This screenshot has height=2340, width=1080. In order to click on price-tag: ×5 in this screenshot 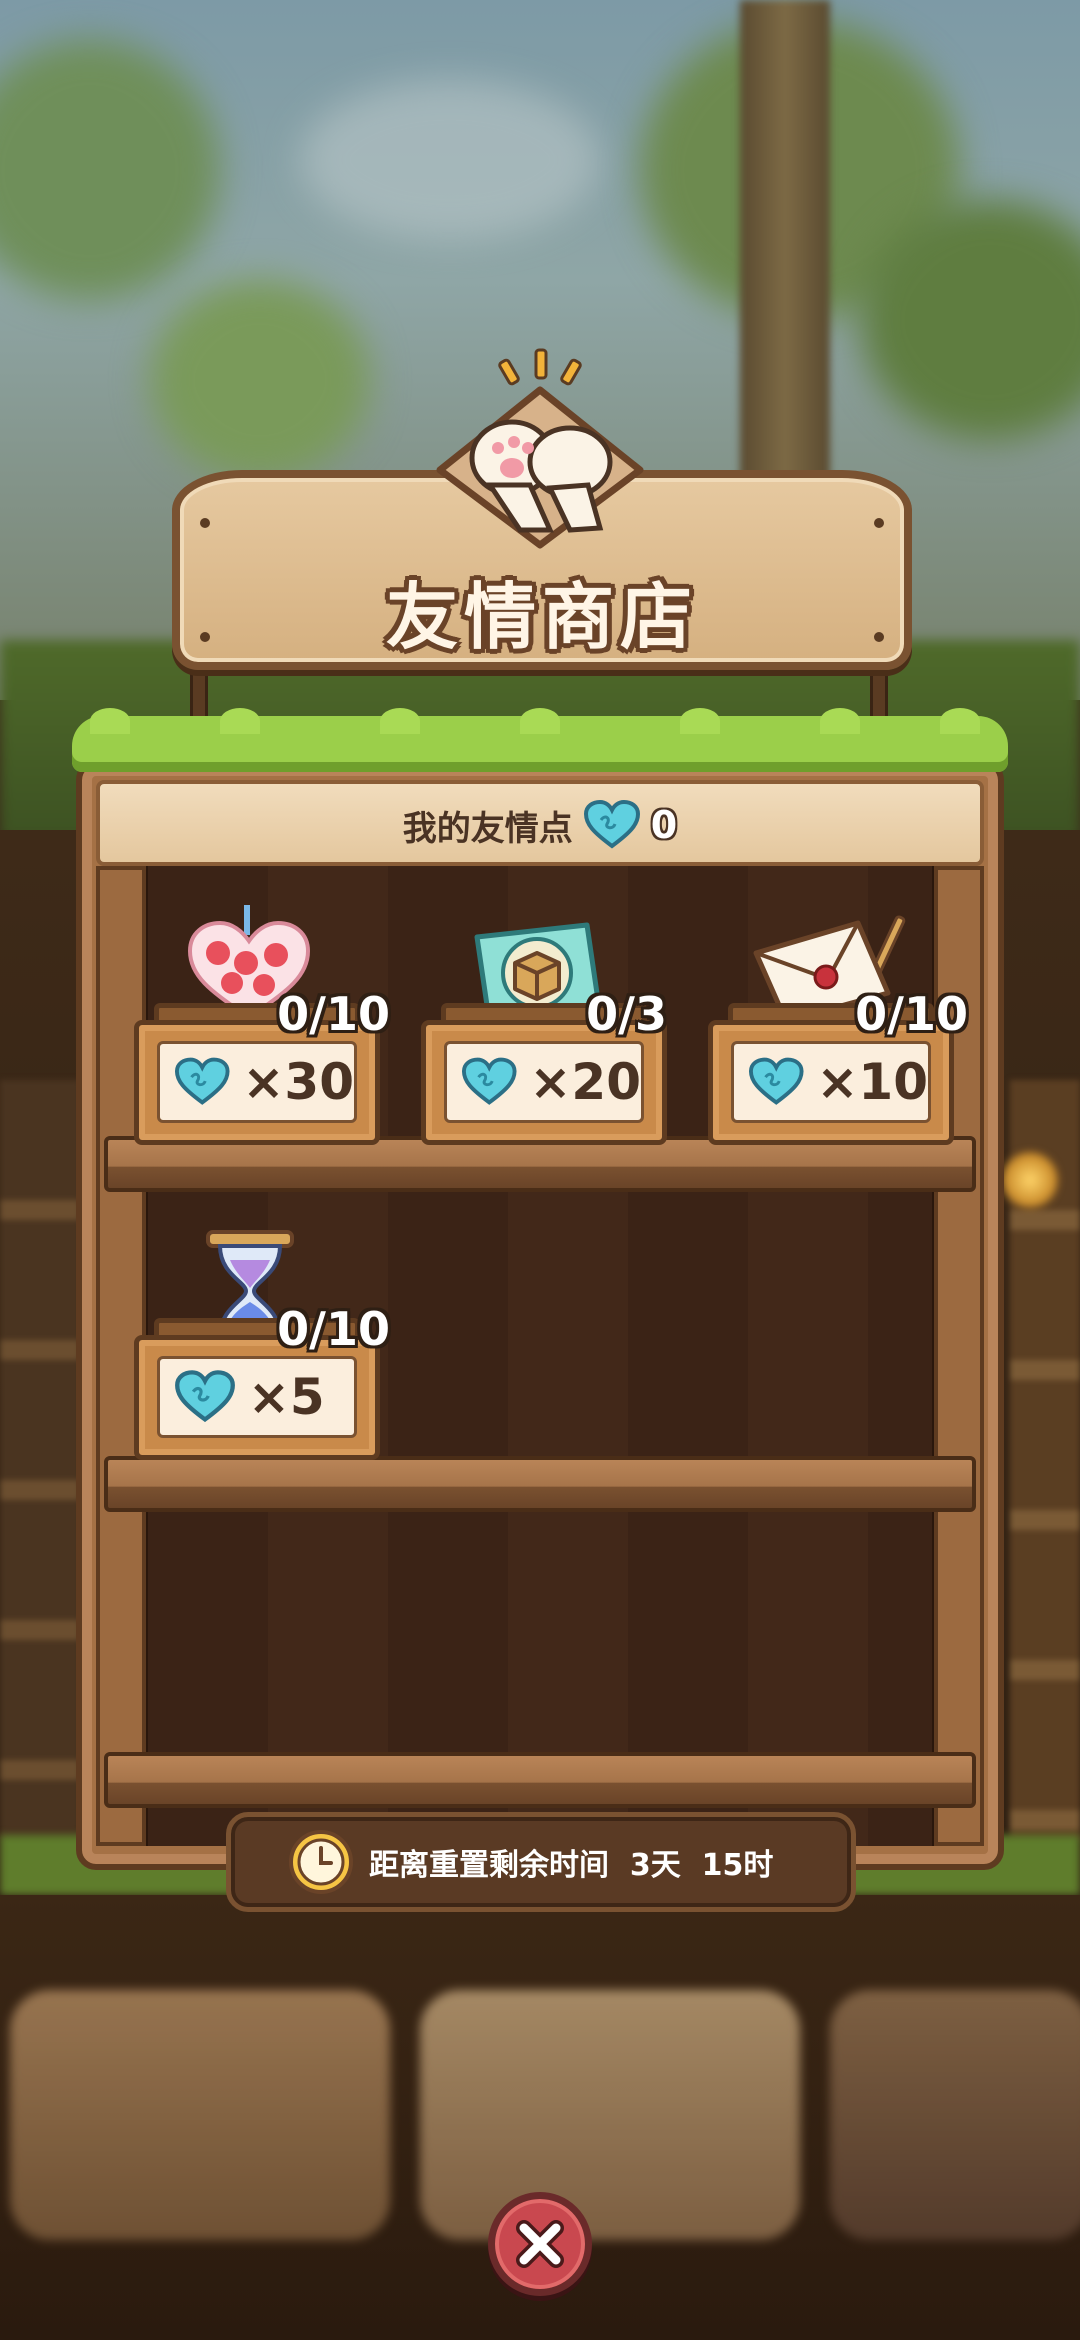, I will do `click(257, 1397)`.